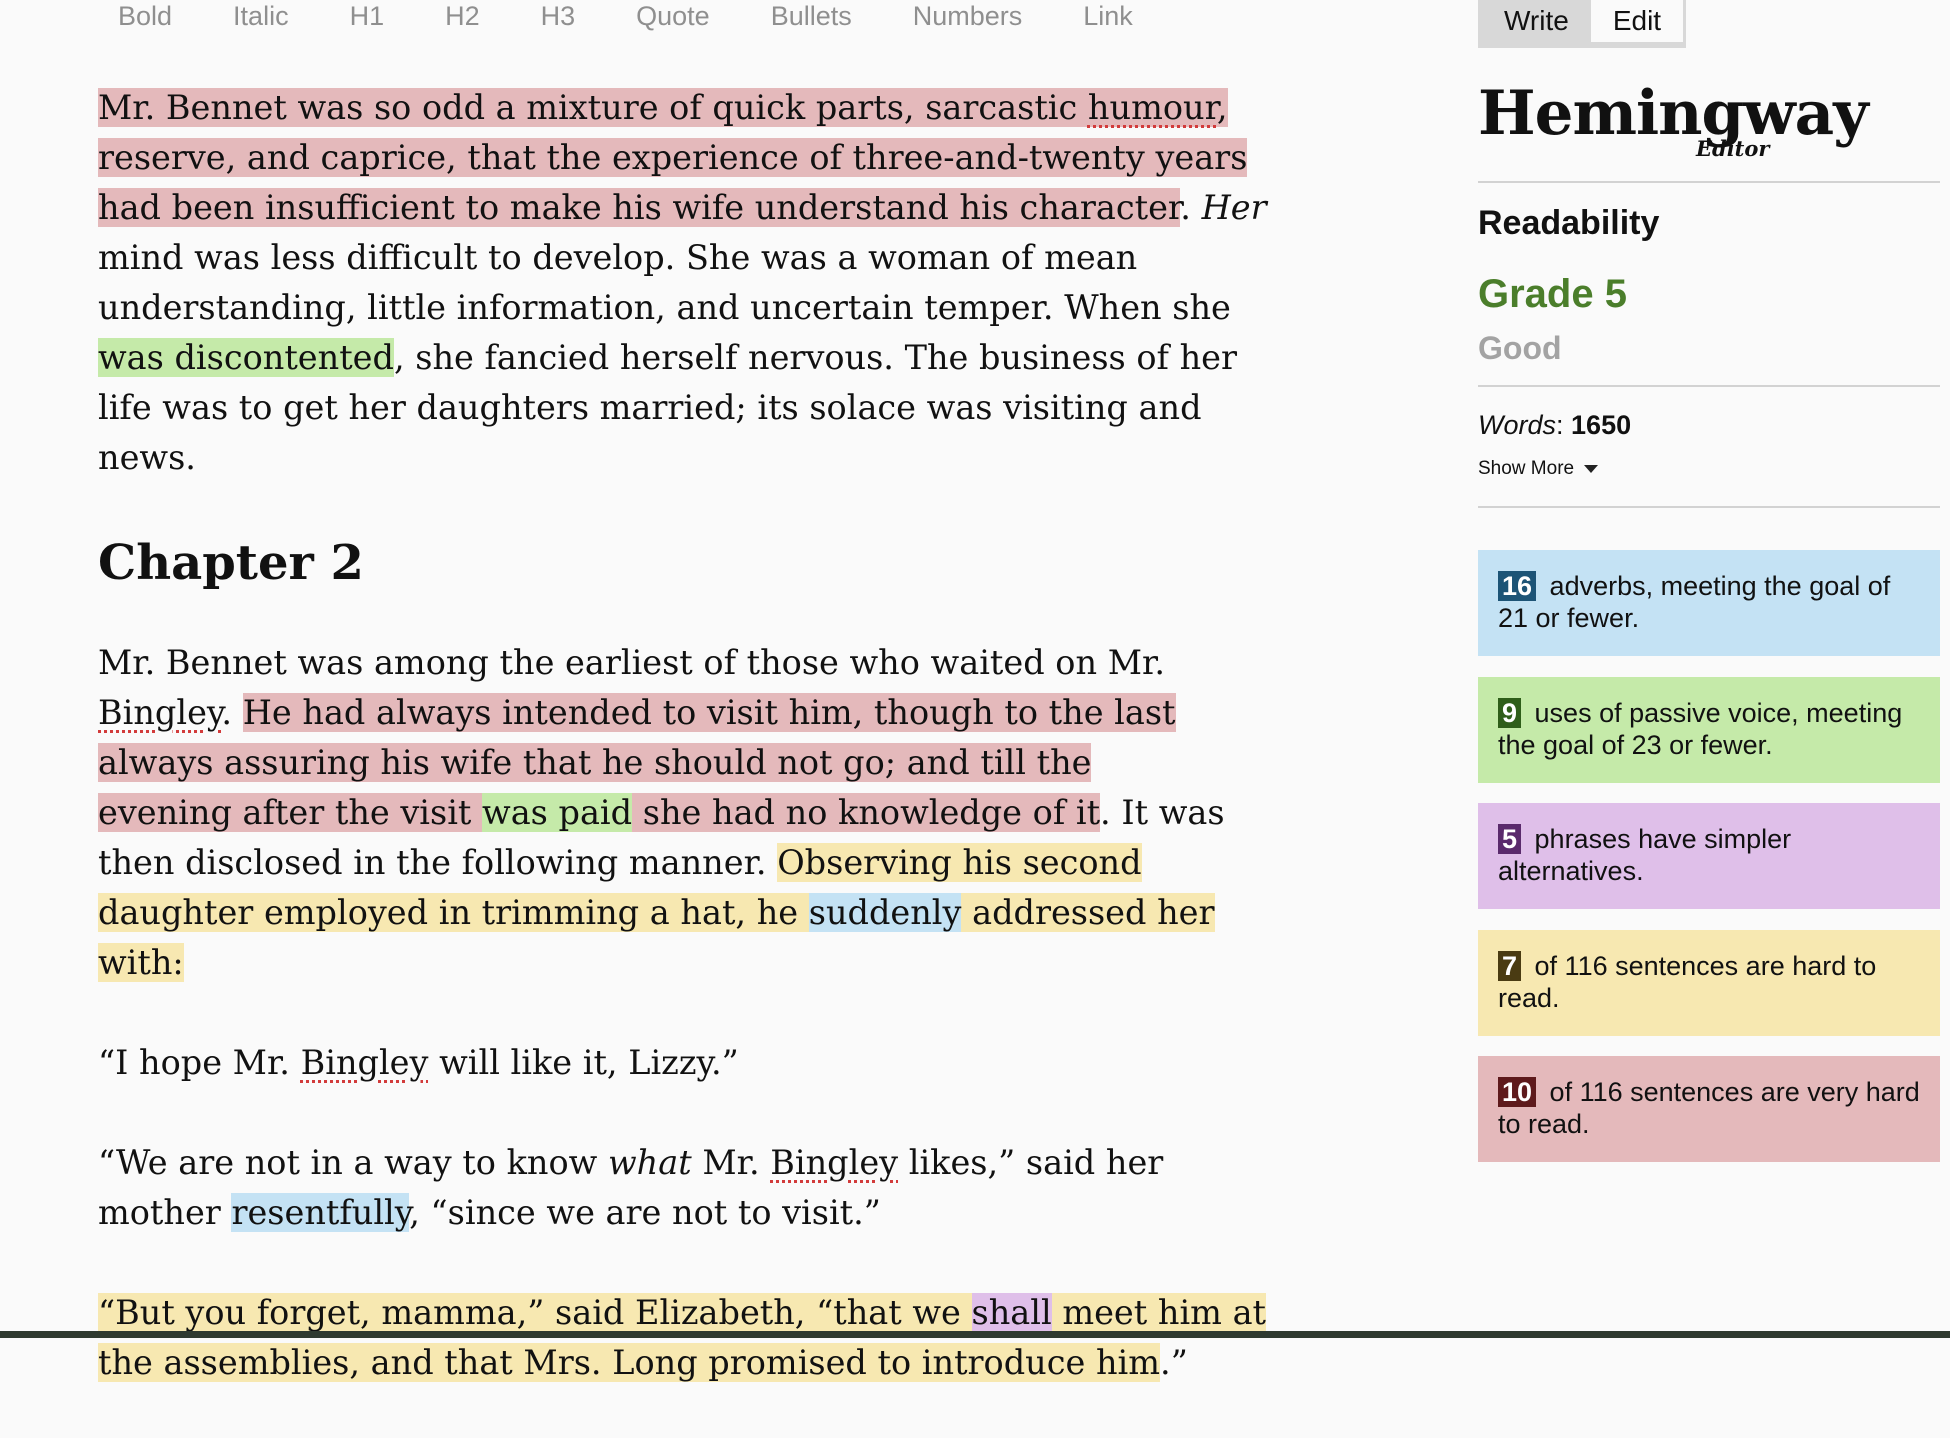  I want to click on app-logo-title: Hemingway, so click(1673, 113).